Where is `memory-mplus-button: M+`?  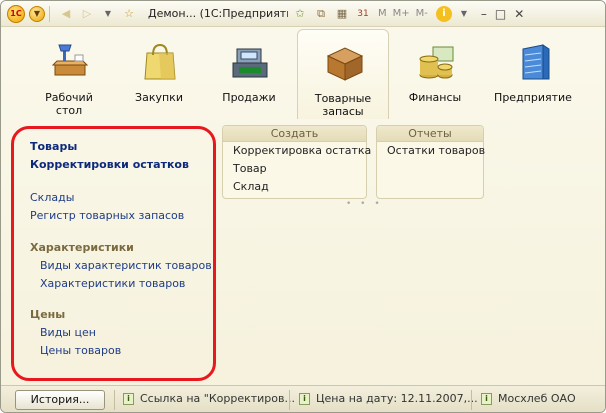
memory-mplus-button: M+ is located at coordinates (401, 13).